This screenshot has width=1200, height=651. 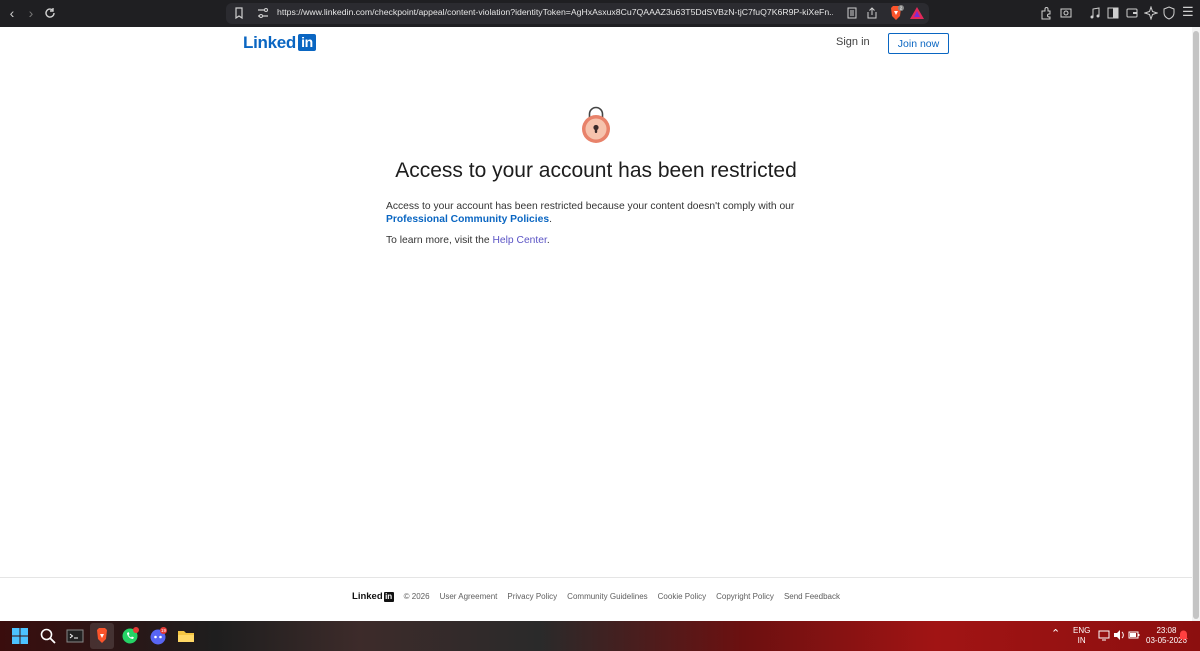 I want to click on windows-taskbar: 19 ⌃ ENG IN 23:08 03-05-2026, so click(x=600, y=636).